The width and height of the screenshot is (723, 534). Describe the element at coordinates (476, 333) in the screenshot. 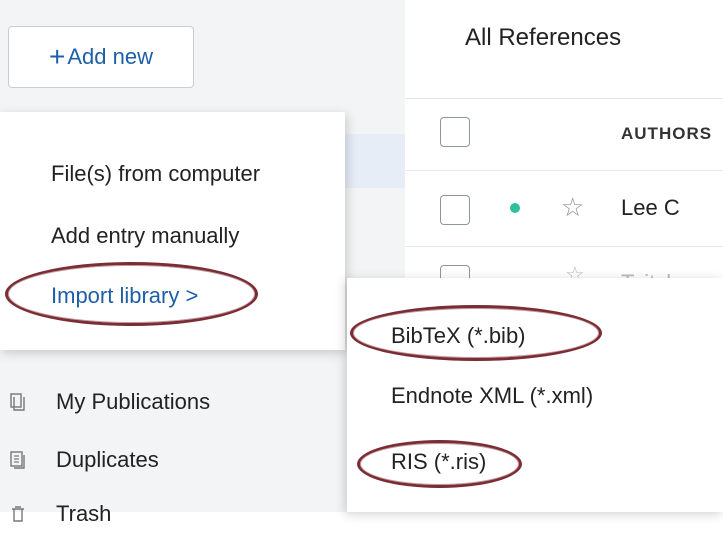

I see `annotation-ellipse-bibtex` at that location.